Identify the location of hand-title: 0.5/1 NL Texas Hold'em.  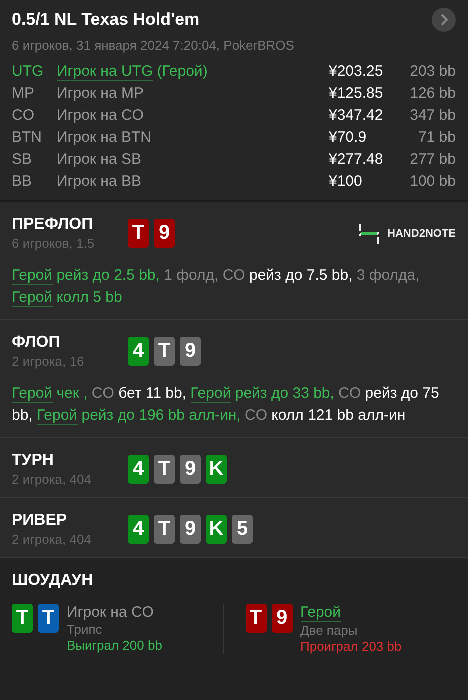
(106, 20).